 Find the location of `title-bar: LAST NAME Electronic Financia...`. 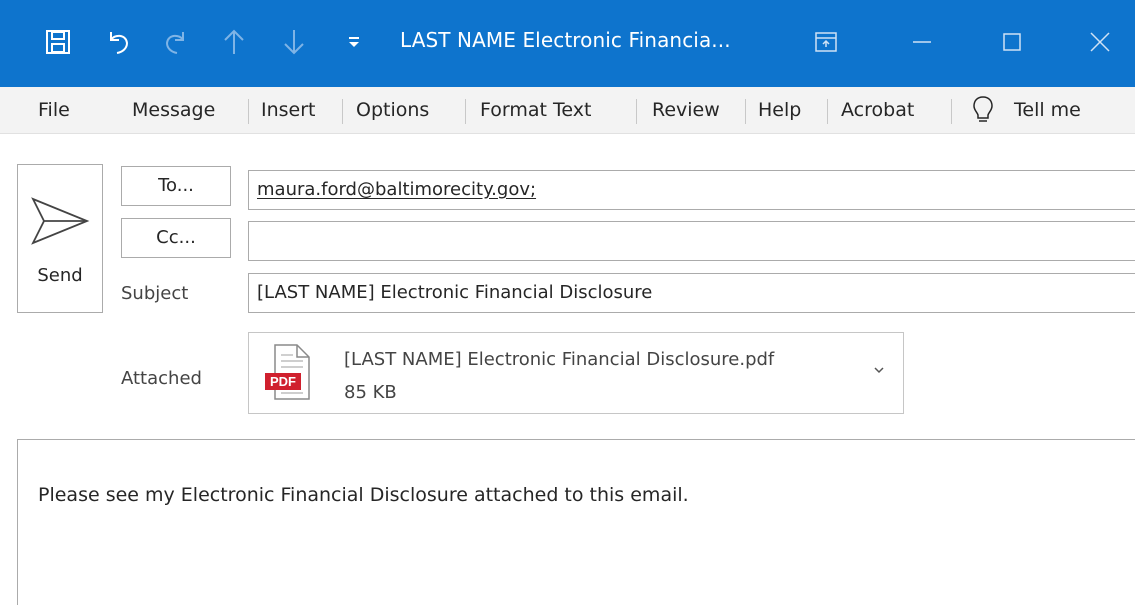

title-bar: LAST NAME Electronic Financia... is located at coordinates (567, 43).